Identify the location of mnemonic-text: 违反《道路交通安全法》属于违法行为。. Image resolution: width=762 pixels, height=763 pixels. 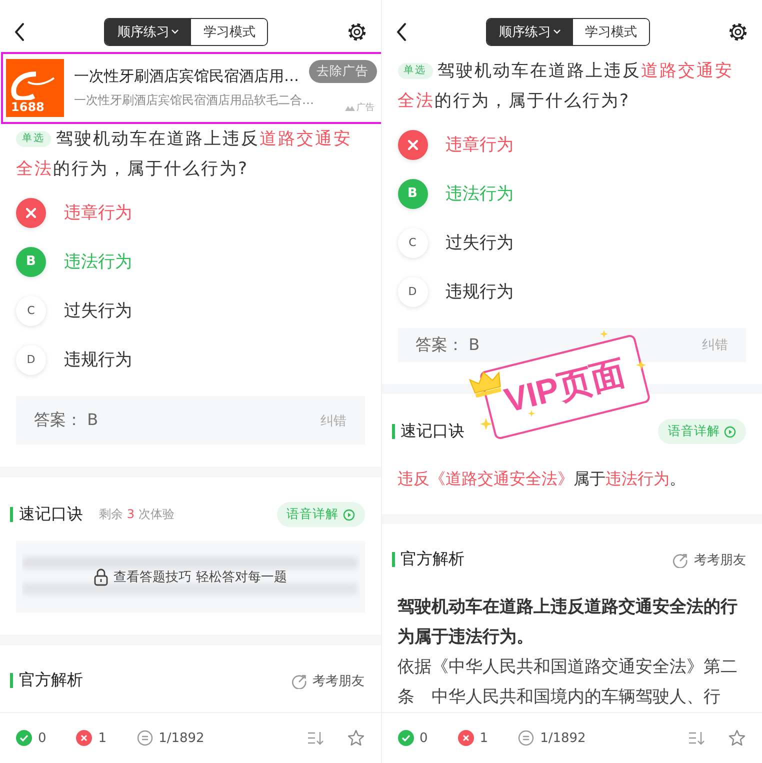
(541, 479).